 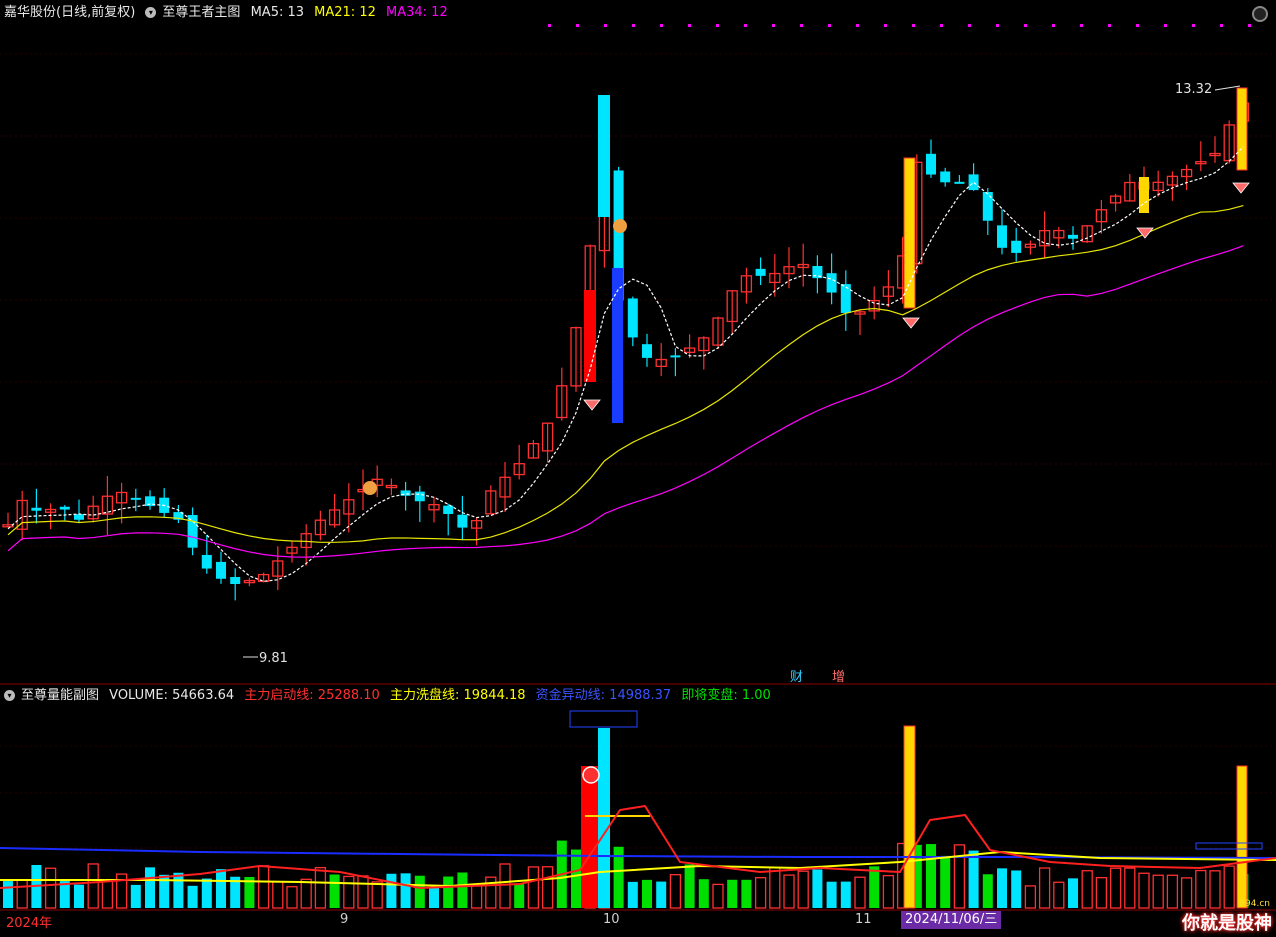 I want to click on fund-move-line-value: 资金异动线: 14988.37, so click(x=603, y=695).